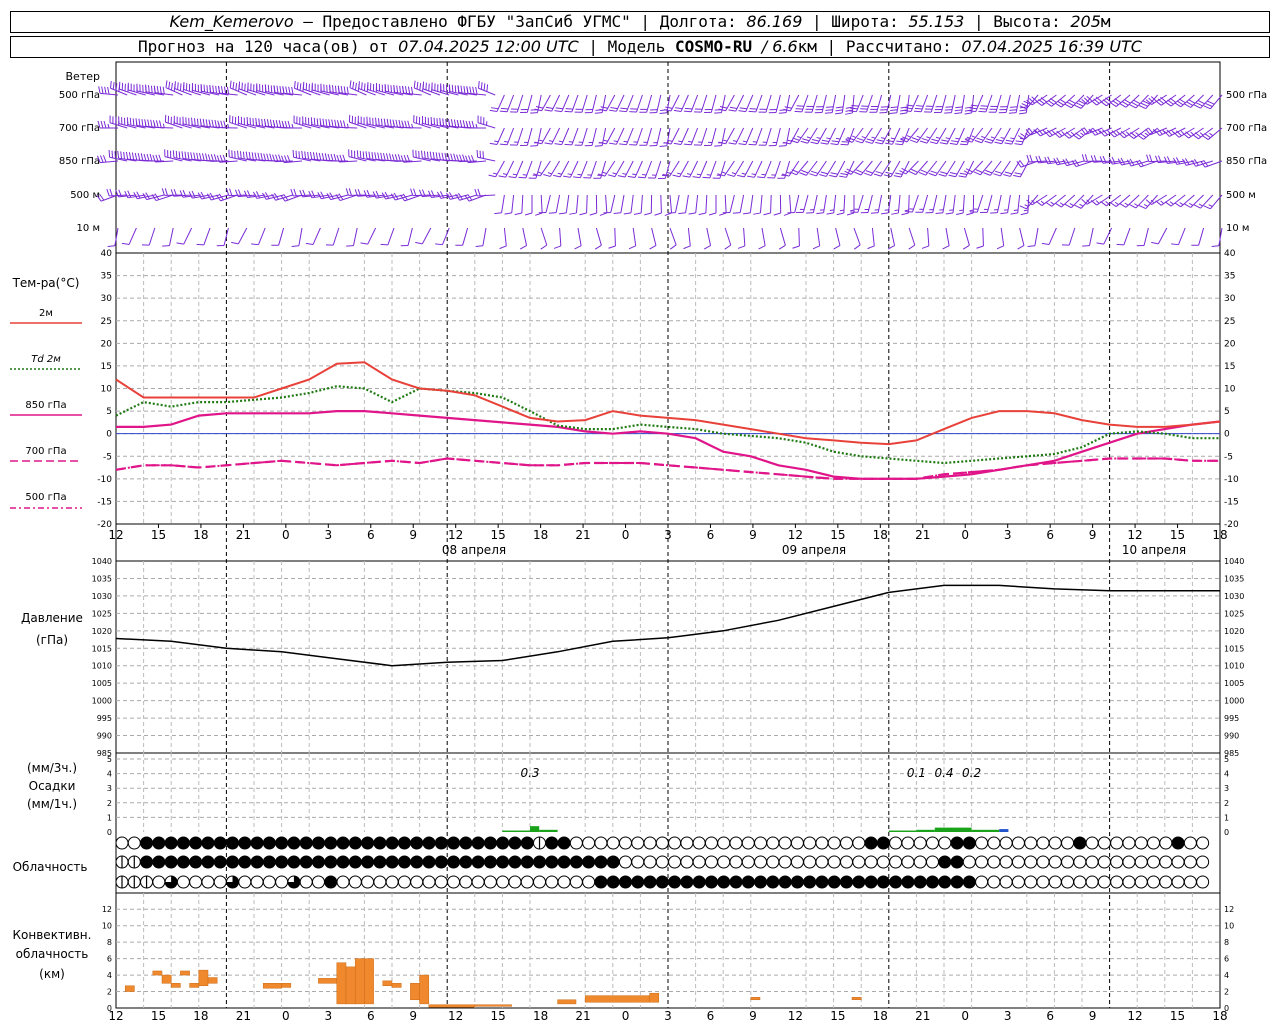 The width and height of the screenshot is (1280, 1024). I want to click on temp-tick-left: -15, so click(104, 502).